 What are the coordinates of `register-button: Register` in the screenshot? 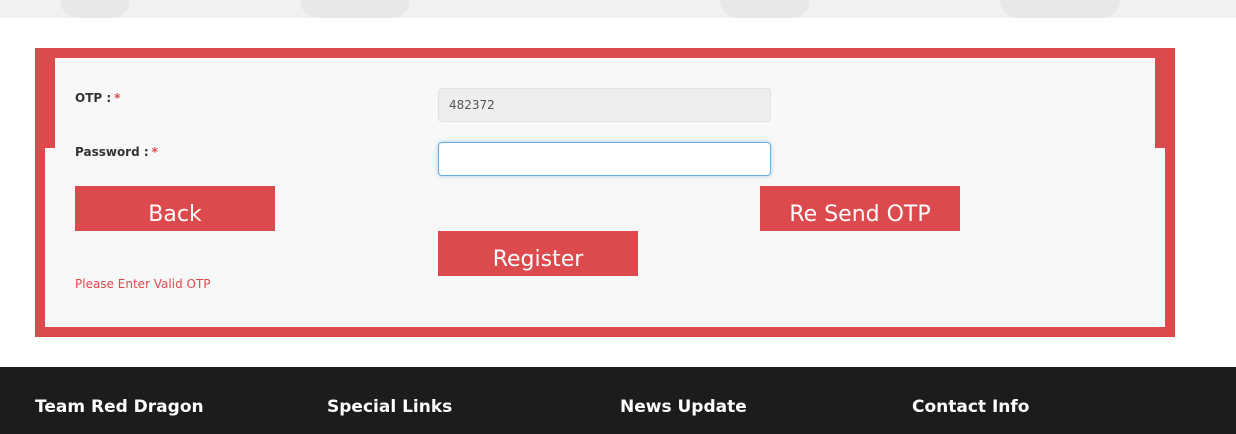 It's located at (538, 253).